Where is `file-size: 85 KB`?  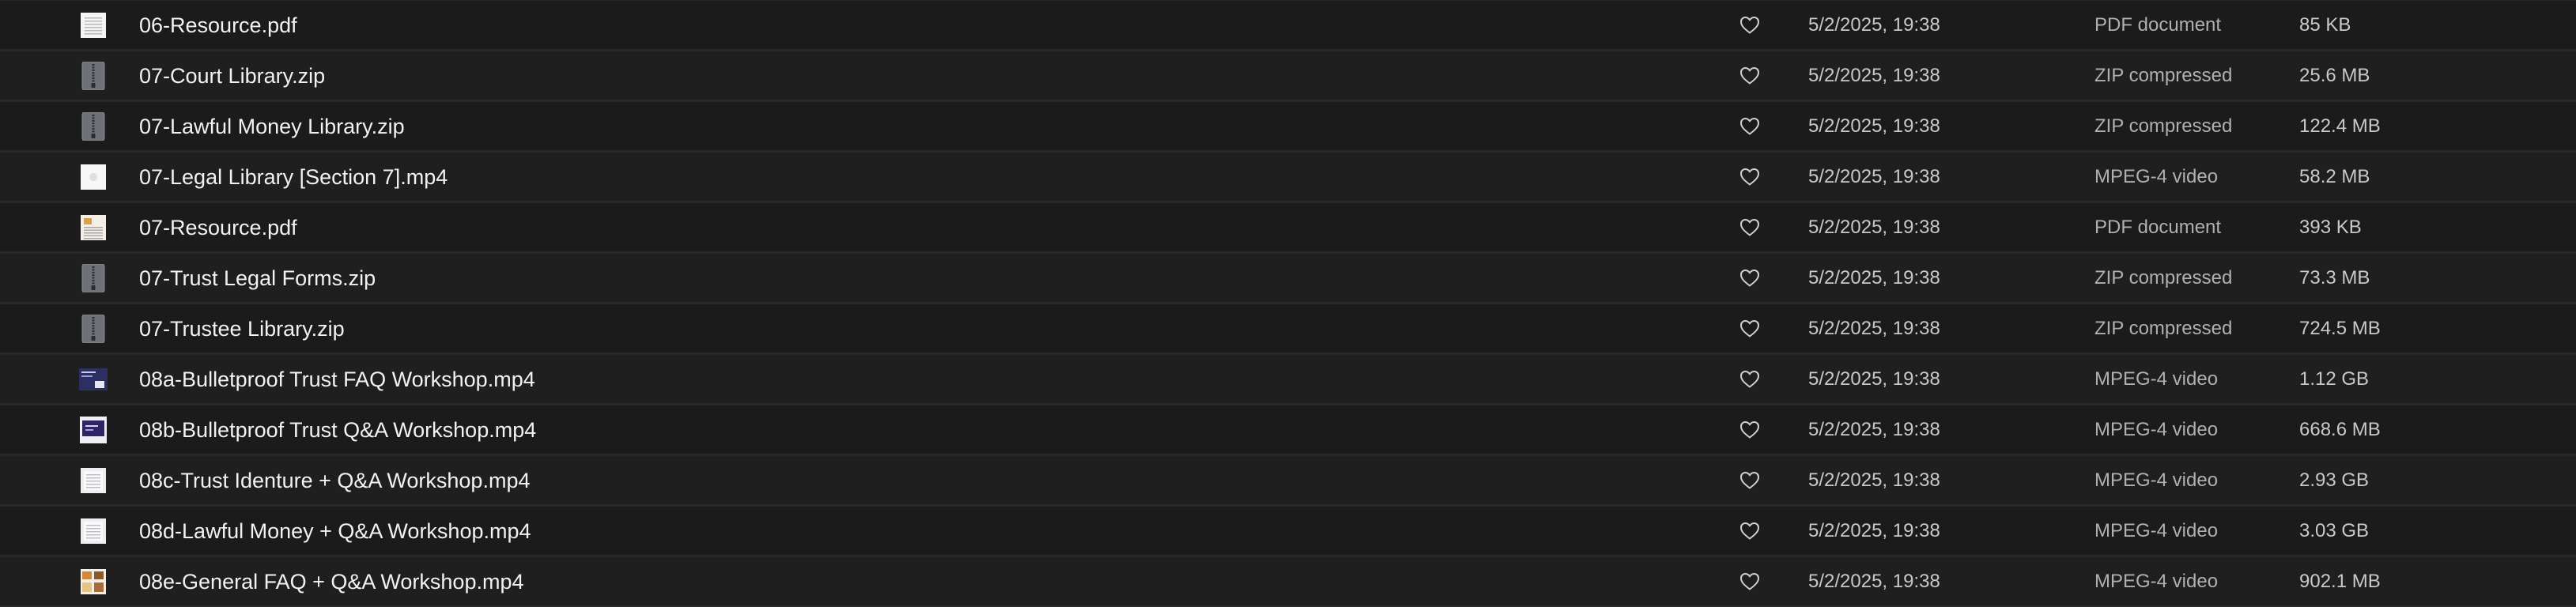 file-size: 85 KB is located at coordinates (2325, 25).